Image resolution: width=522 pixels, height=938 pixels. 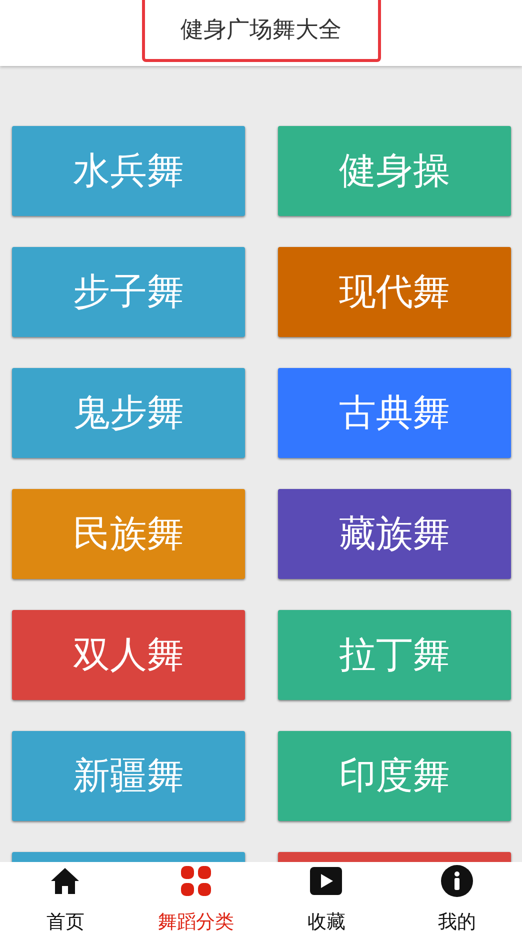 What do you see at coordinates (128, 171) in the screenshot?
I see `category-tile: 水兵舞` at bounding box center [128, 171].